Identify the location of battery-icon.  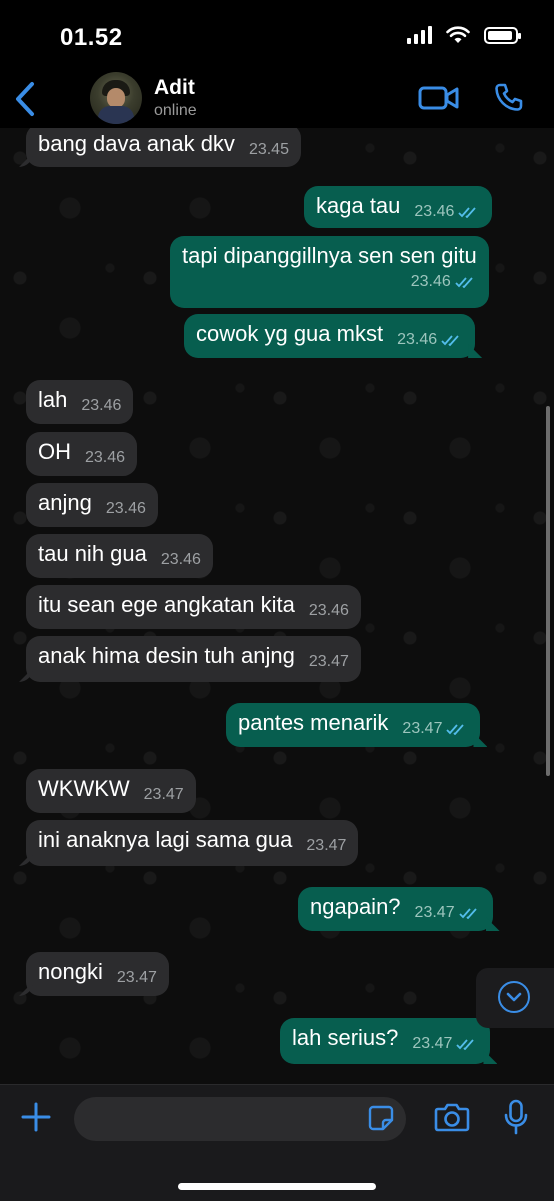
(502, 35).